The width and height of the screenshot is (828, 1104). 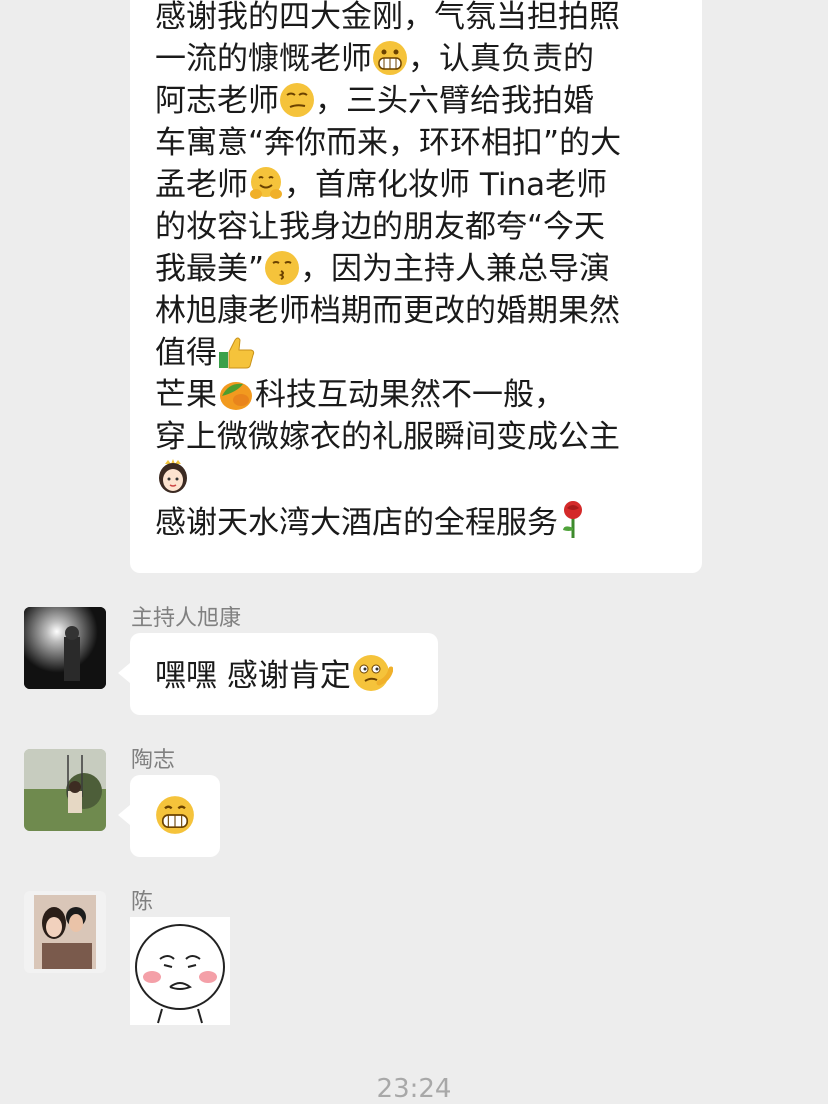 I want to click on sticker-message-chen, so click(x=180, y=971).